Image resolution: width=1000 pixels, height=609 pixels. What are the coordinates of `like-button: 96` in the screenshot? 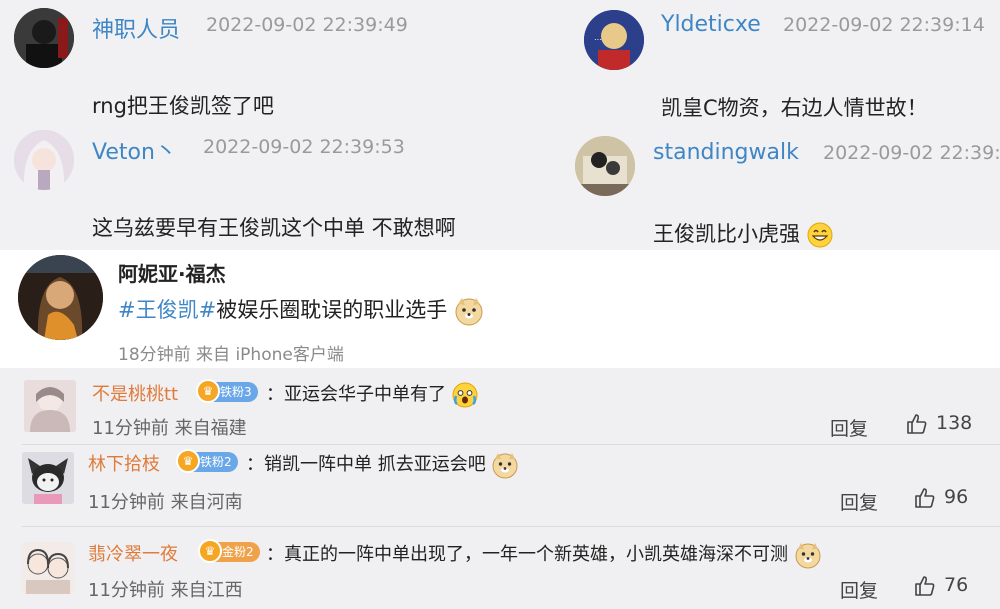 It's located at (941, 497).